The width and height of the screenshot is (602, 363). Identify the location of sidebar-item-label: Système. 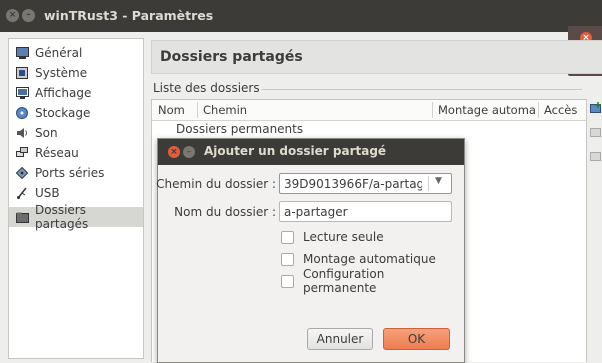
(61, 73).